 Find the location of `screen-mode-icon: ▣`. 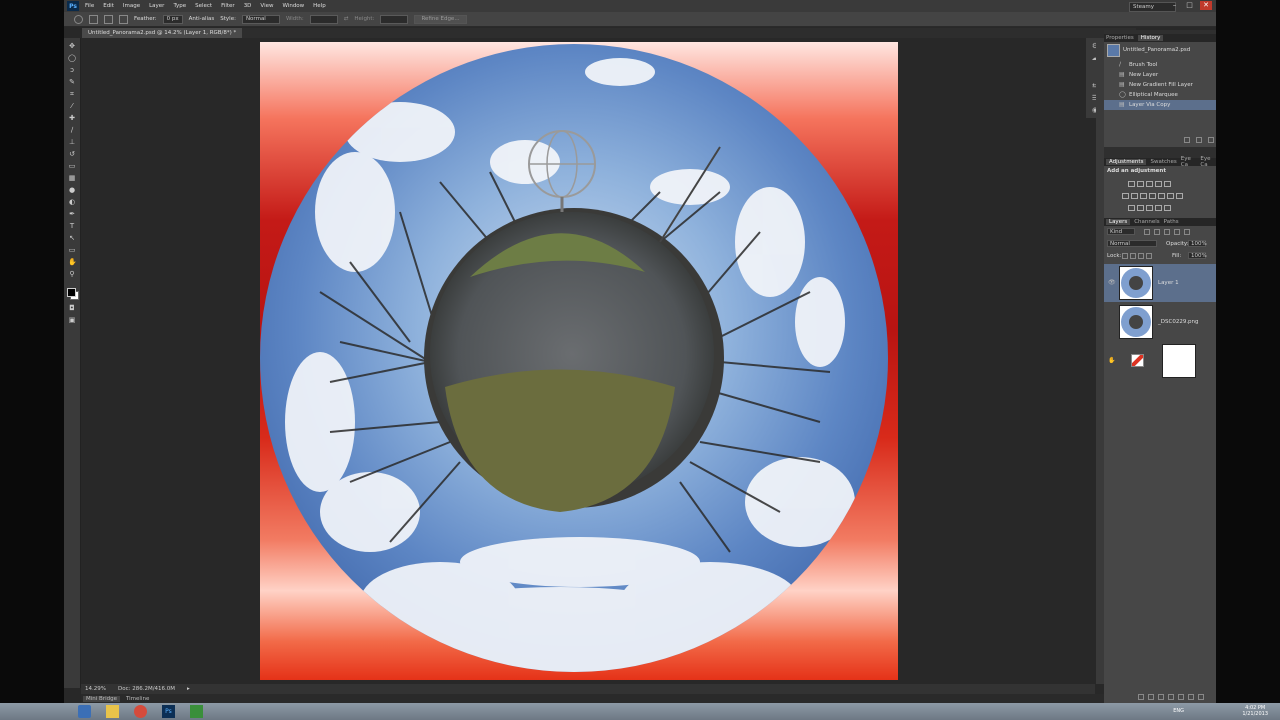

screen-mode-icon: ▣ is located at coordinates (72, 320).